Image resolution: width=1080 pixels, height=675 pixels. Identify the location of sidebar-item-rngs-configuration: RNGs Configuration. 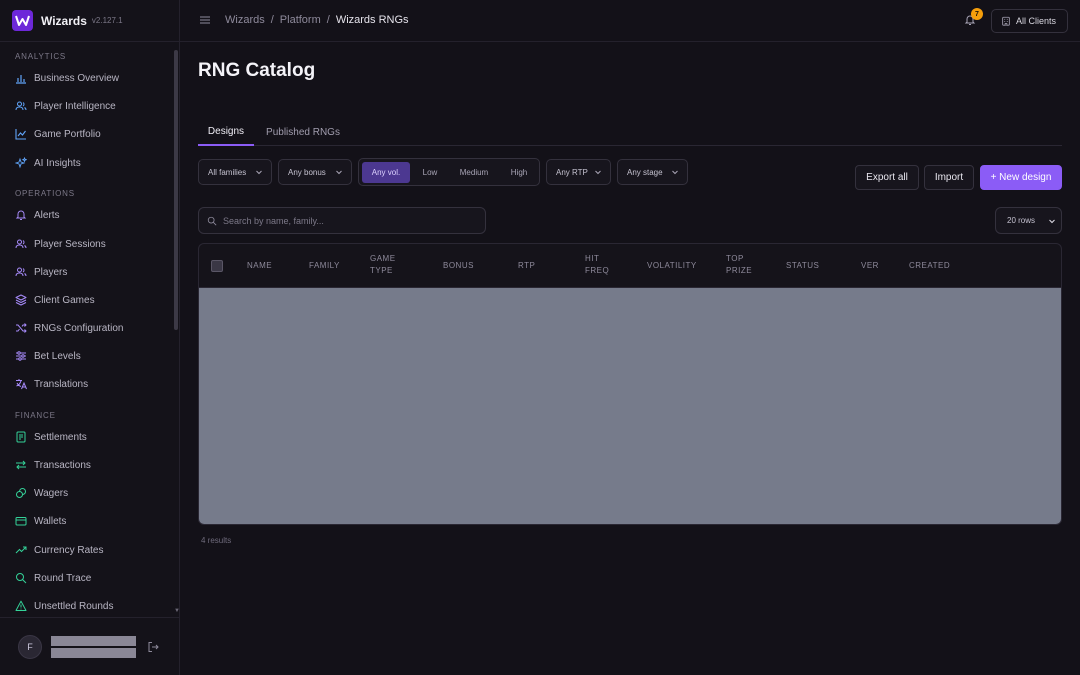
(90, 328).